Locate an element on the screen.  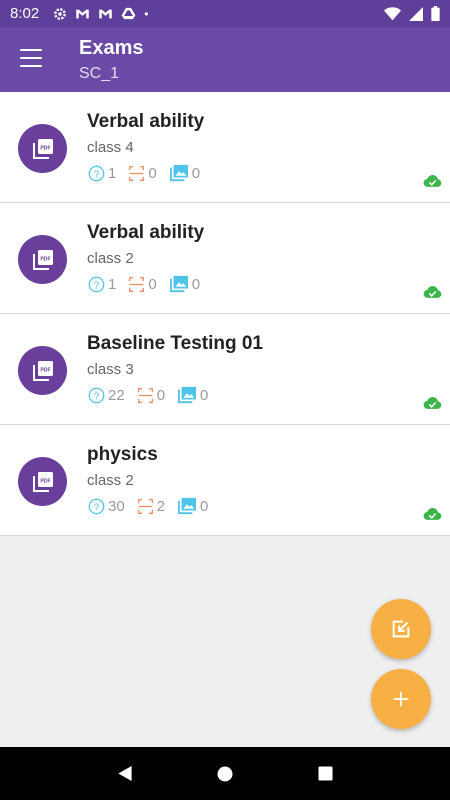
home-button is located at coordinates (225, 774).